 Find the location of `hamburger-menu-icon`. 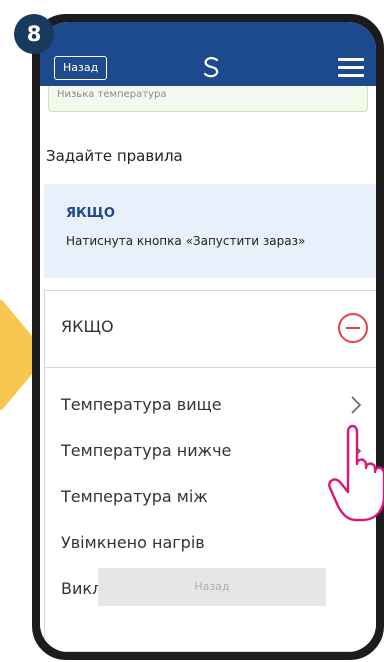

hamburger-menu-icon is located at coordinates (351, 68).